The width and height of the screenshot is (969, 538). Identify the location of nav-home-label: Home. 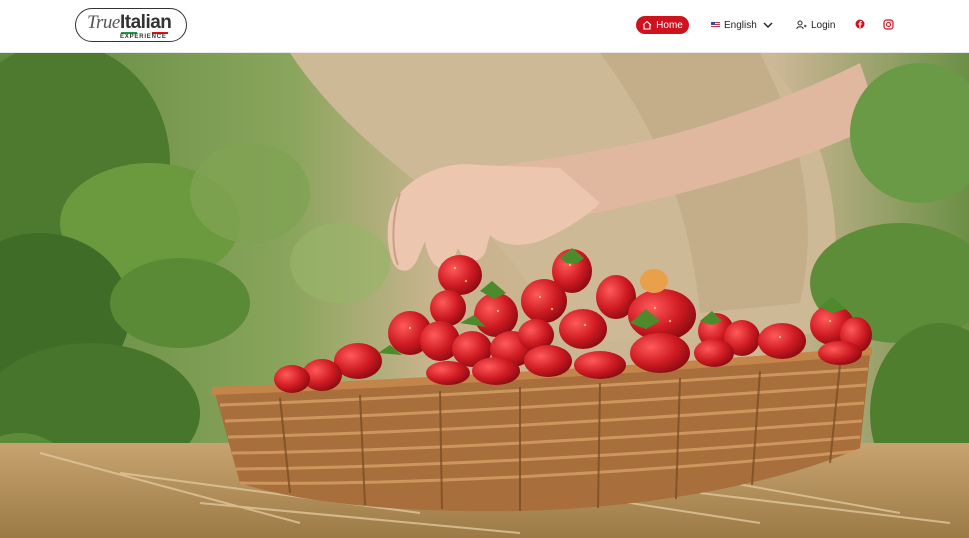
(669, 25).